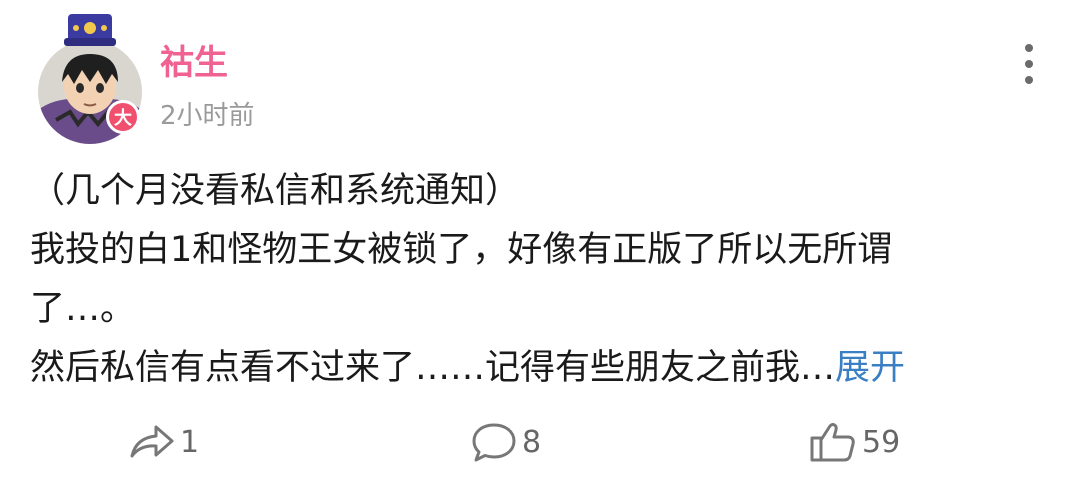 This screenshot has width=1080, height=487. I want to click on expand-link: 展开, so click(870, 368).